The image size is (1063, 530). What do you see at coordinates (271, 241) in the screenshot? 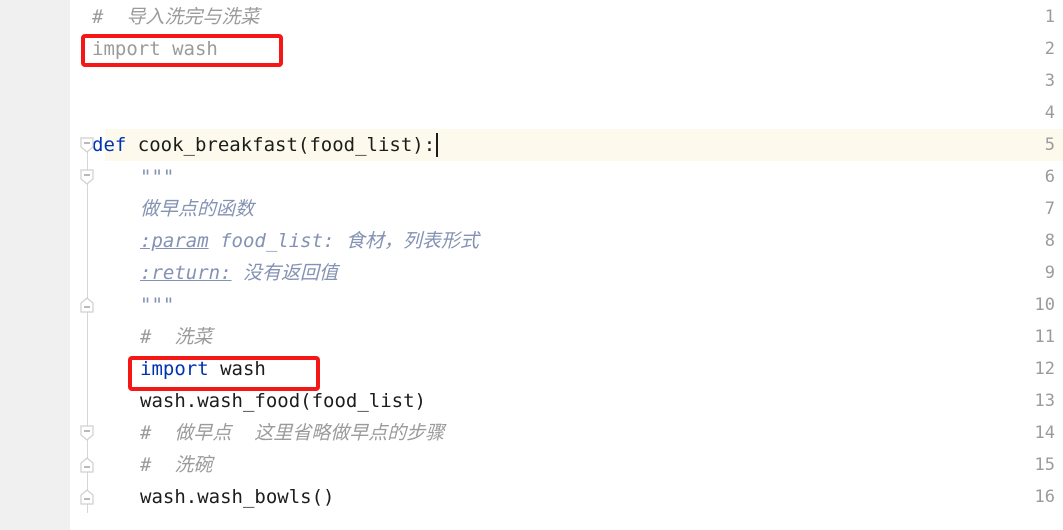
I see `code-token: food_list:` at bounding box center [271, 241].